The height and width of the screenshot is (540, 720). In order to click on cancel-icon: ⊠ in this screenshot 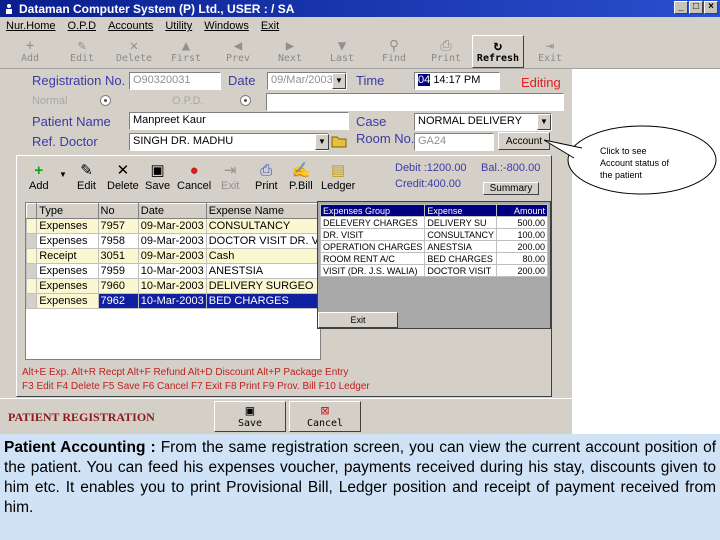, I will do `click(325, 411)`.